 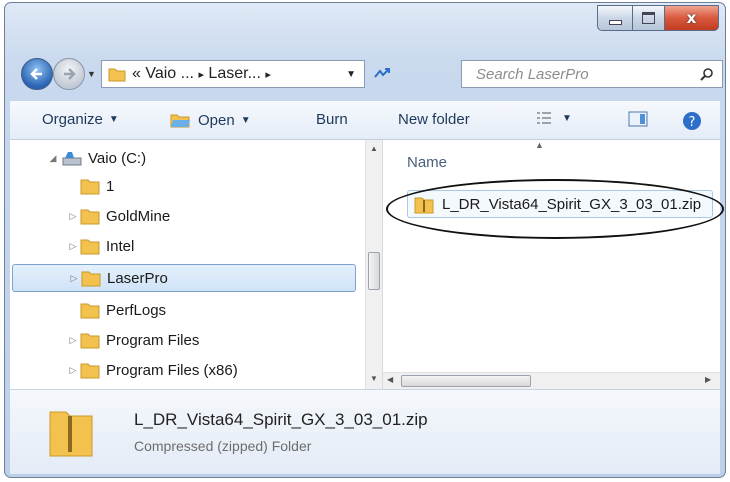 I want to click on scroll-left-icon: ◀, so click(x=390, y=379).